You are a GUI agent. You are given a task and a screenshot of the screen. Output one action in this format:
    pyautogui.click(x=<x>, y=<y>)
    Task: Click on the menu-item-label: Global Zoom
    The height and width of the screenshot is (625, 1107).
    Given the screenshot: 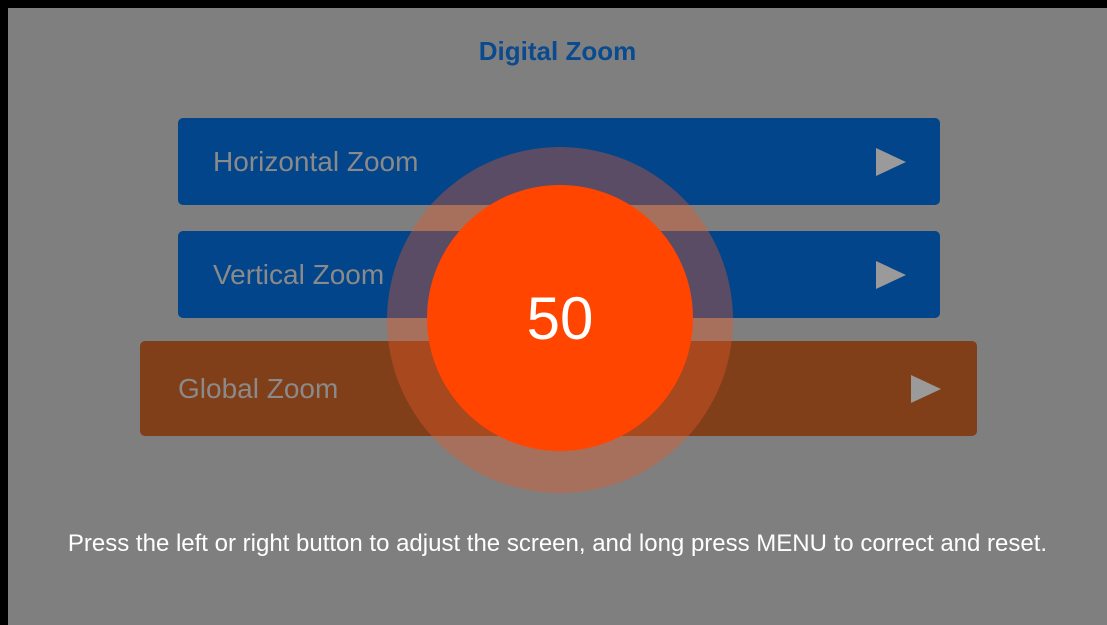 What is the action you would take?
    pyautogui.click(x=258, y=388)
    